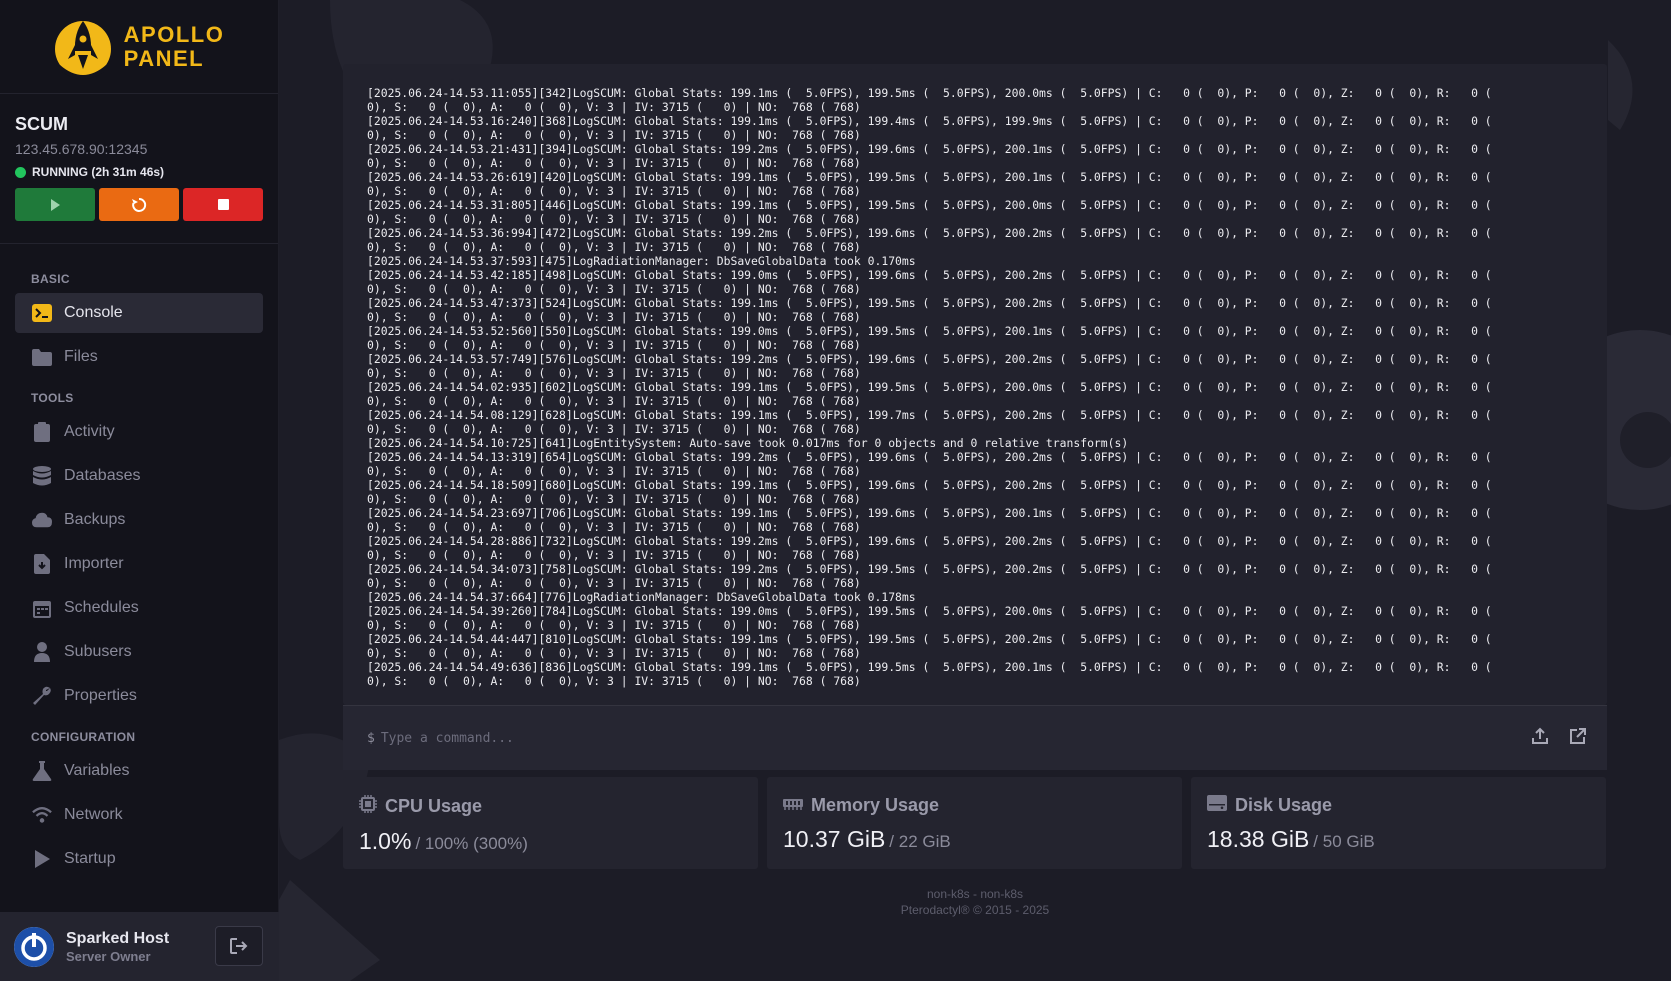  I want to click on power-controls, so click(139, 204).